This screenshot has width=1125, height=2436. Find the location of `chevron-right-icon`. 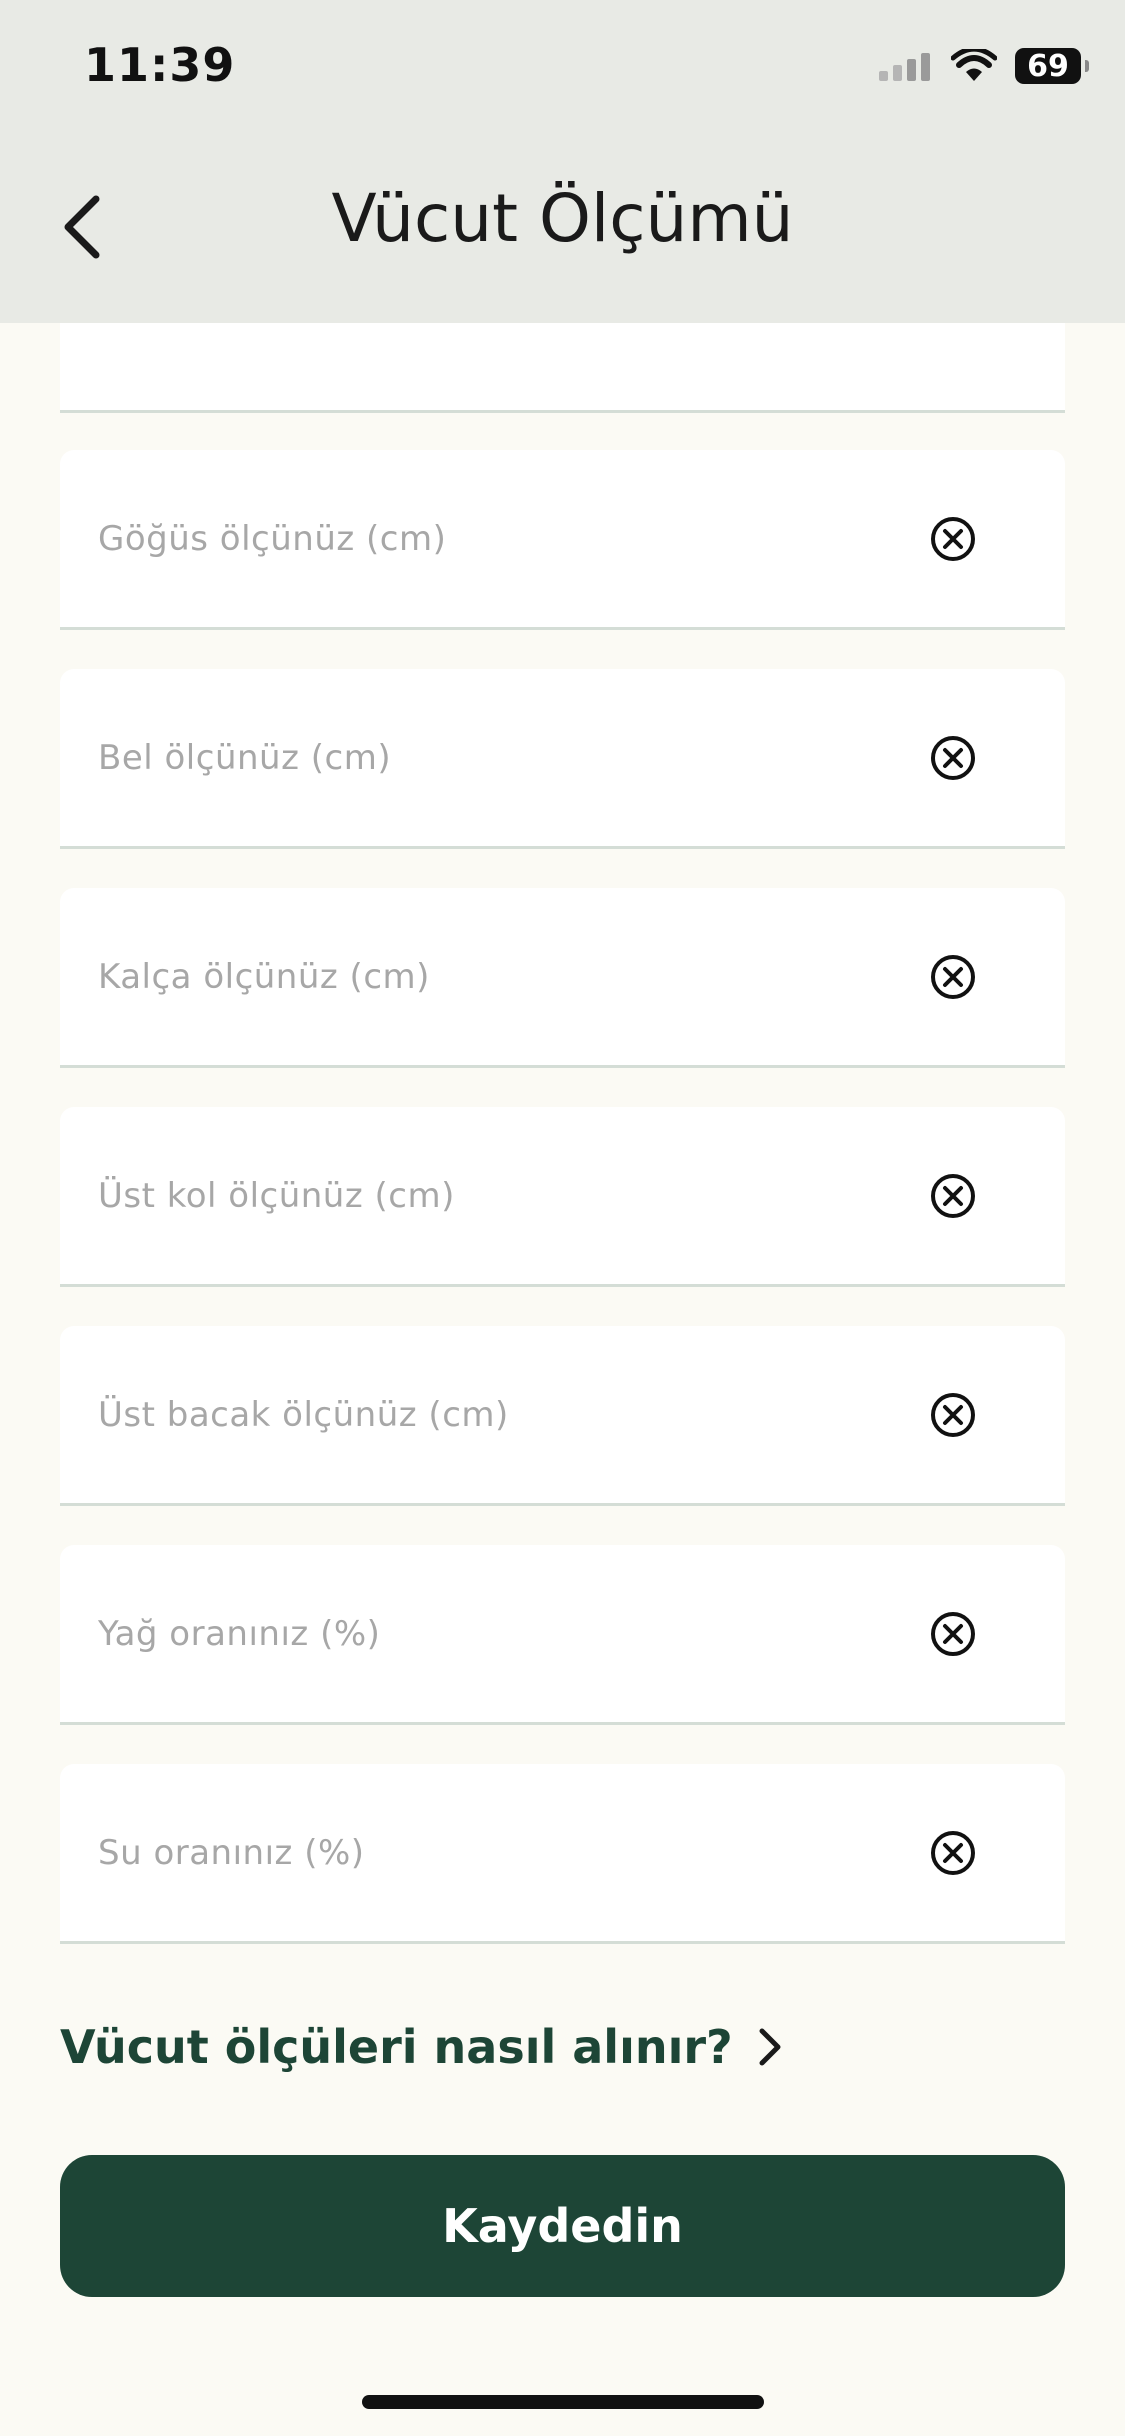

chevron-right-icon is located at coordinates (770, 2047).